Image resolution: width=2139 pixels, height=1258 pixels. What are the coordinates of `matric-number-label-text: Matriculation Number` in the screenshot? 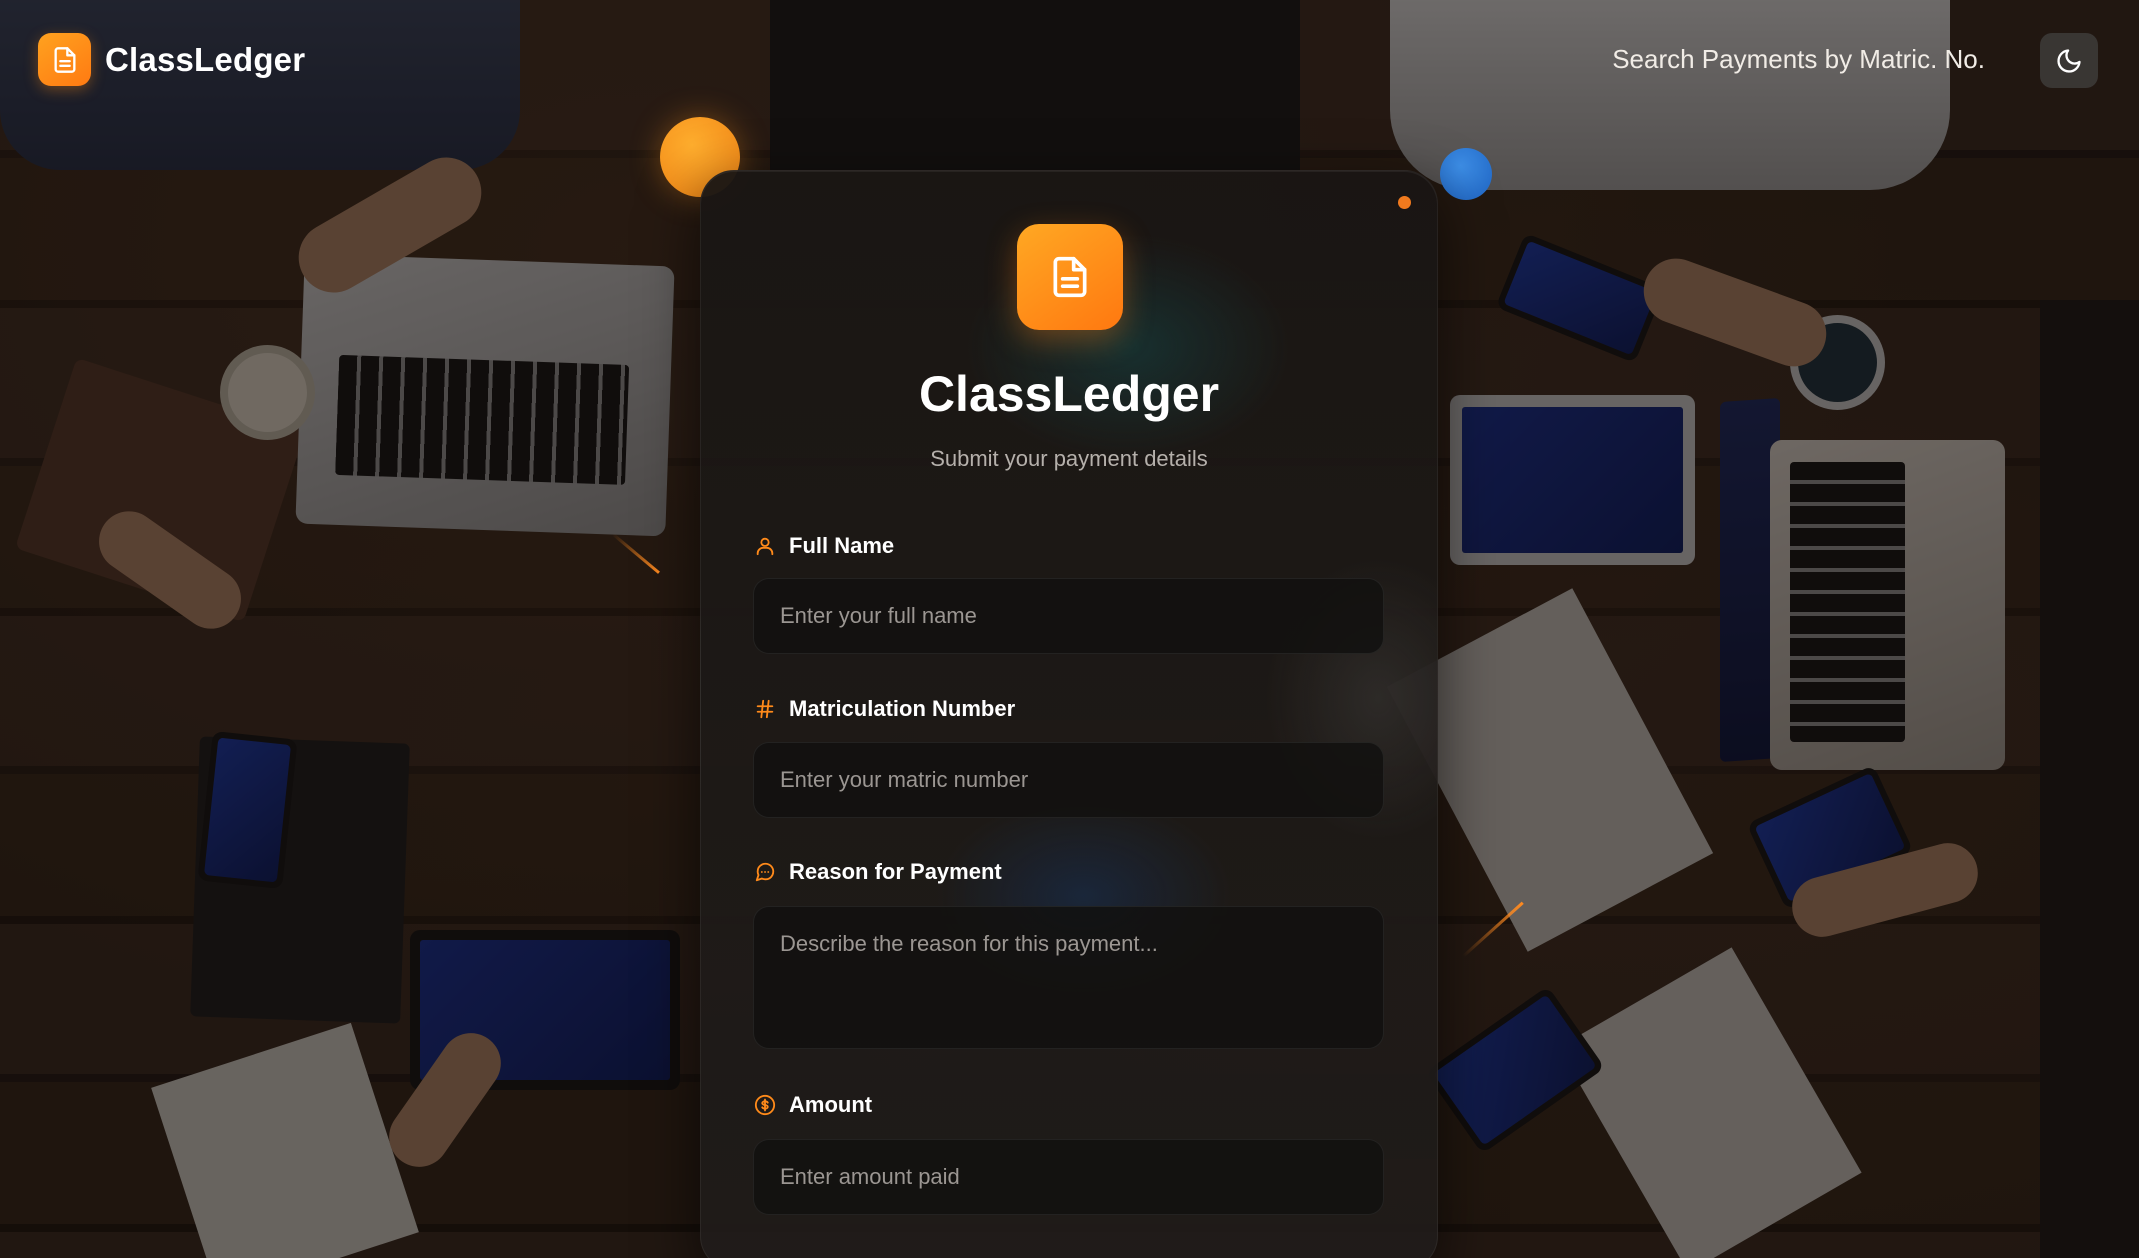 It's located at (902, 708).